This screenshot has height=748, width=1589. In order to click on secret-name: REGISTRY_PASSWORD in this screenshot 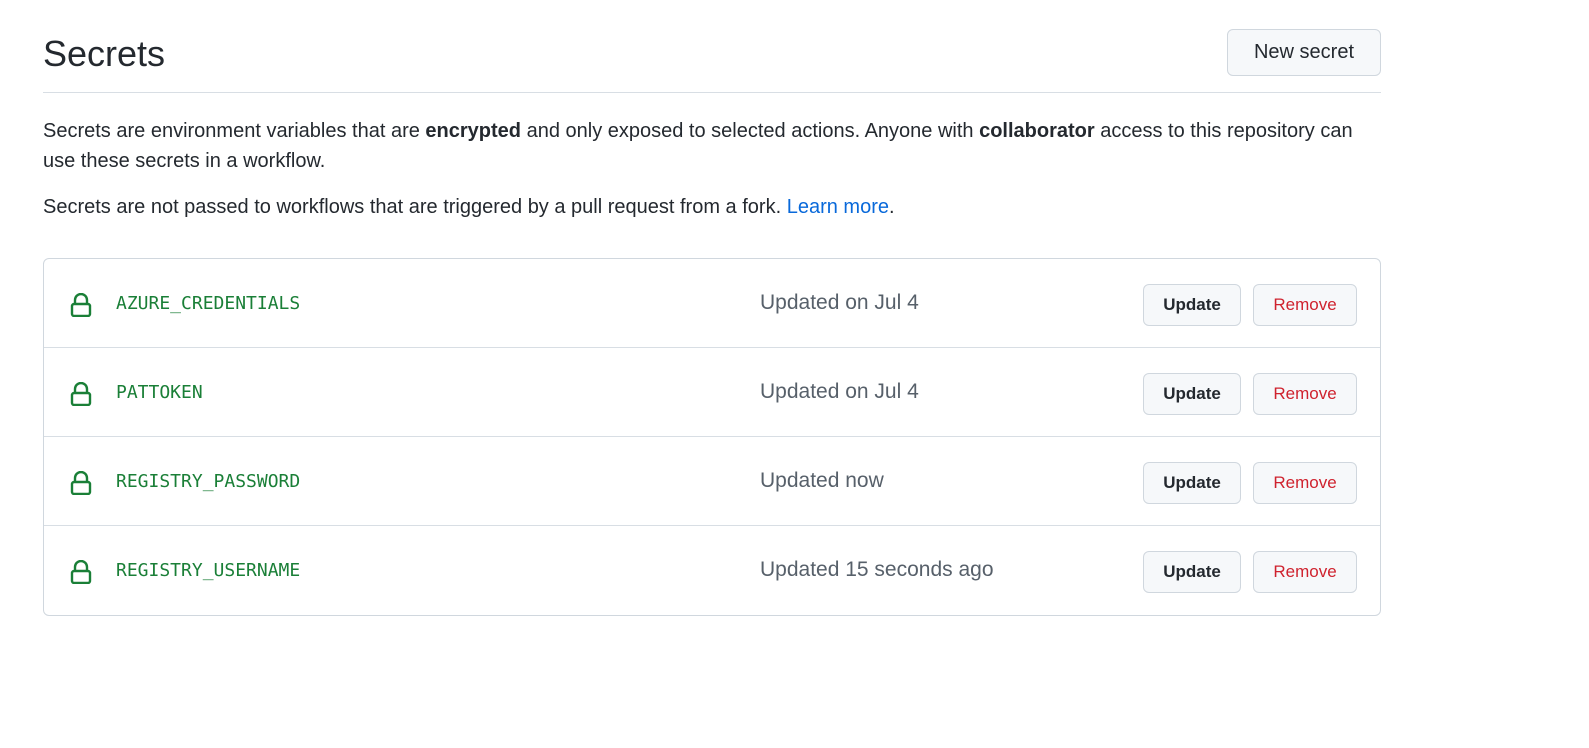, I will do `click(208, 481)`.